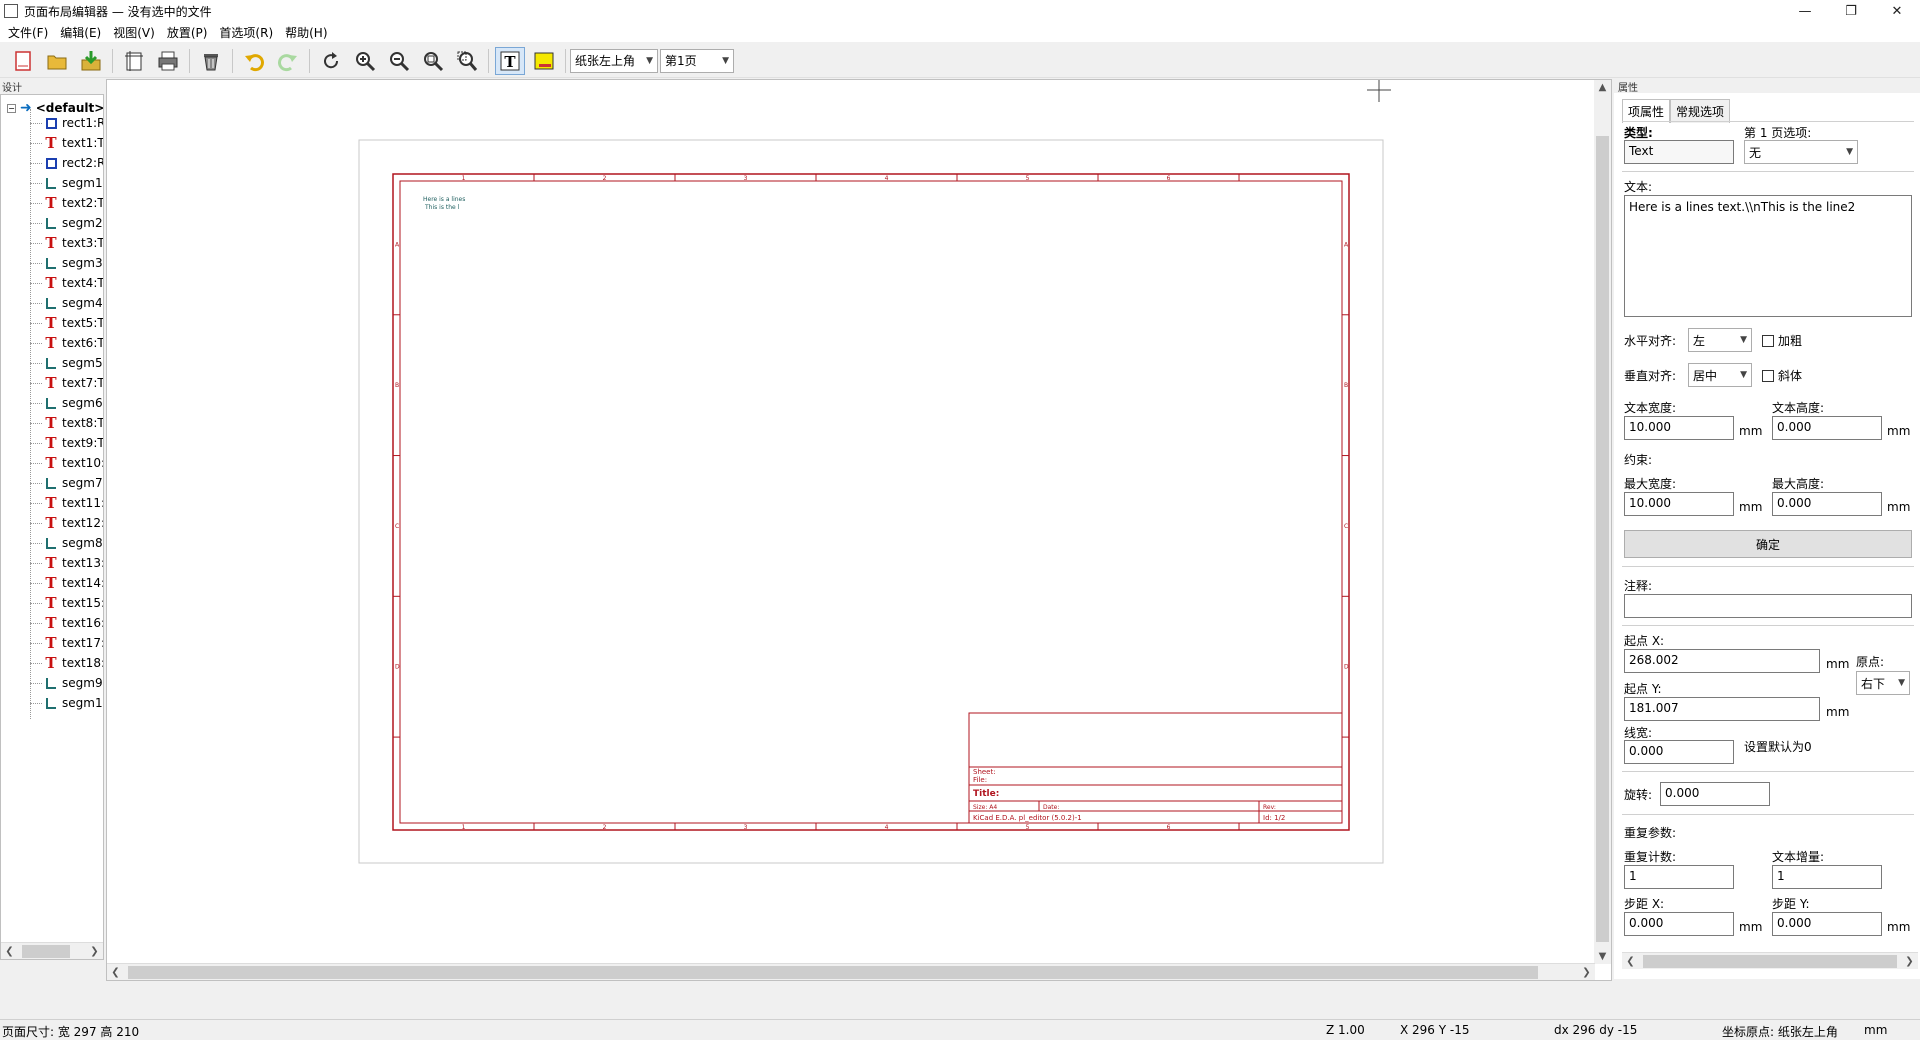 Image resolution: width=1920 pixels, height=1040 pixels. Describe the element at coordinates (66, 383) in the screenshot. I see `tree-item: Ttext7:T` at that location.